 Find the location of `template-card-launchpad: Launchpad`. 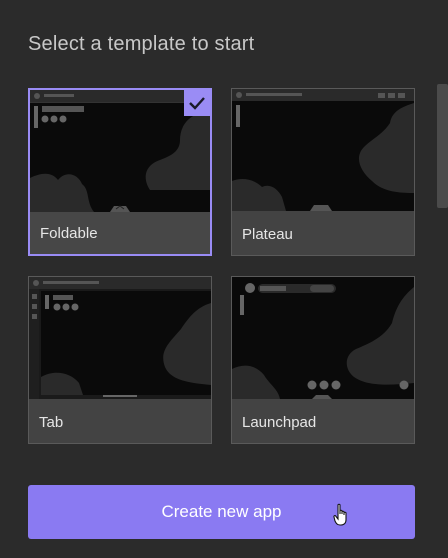

template-card-launchpad: Launchpad is located at coordinates (323, 360).